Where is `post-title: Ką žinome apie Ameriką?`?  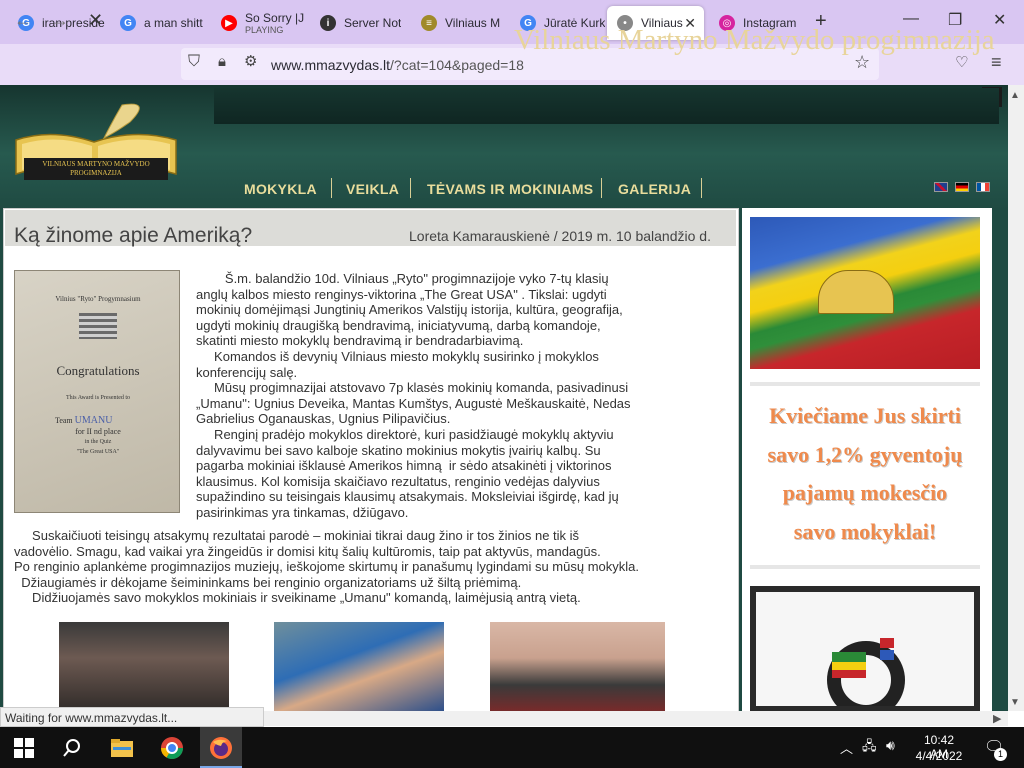 post-title: Ką žinome apie Ameriką? is located at coordinates (133, 236).